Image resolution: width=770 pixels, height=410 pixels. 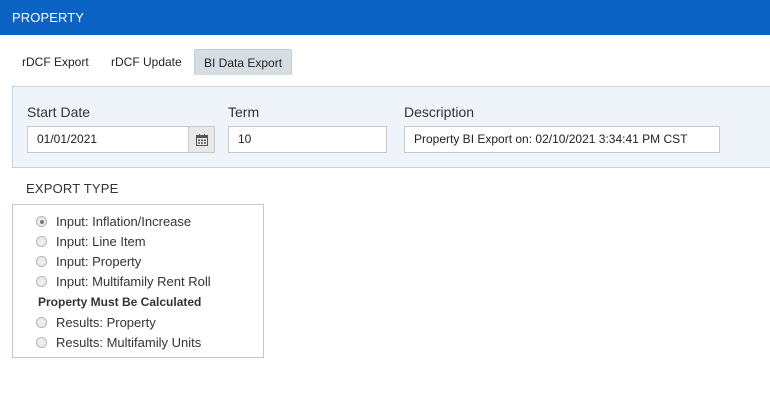 I want to click on radio-label: Input: Inflation/Increase, so click(x=124, y=221).